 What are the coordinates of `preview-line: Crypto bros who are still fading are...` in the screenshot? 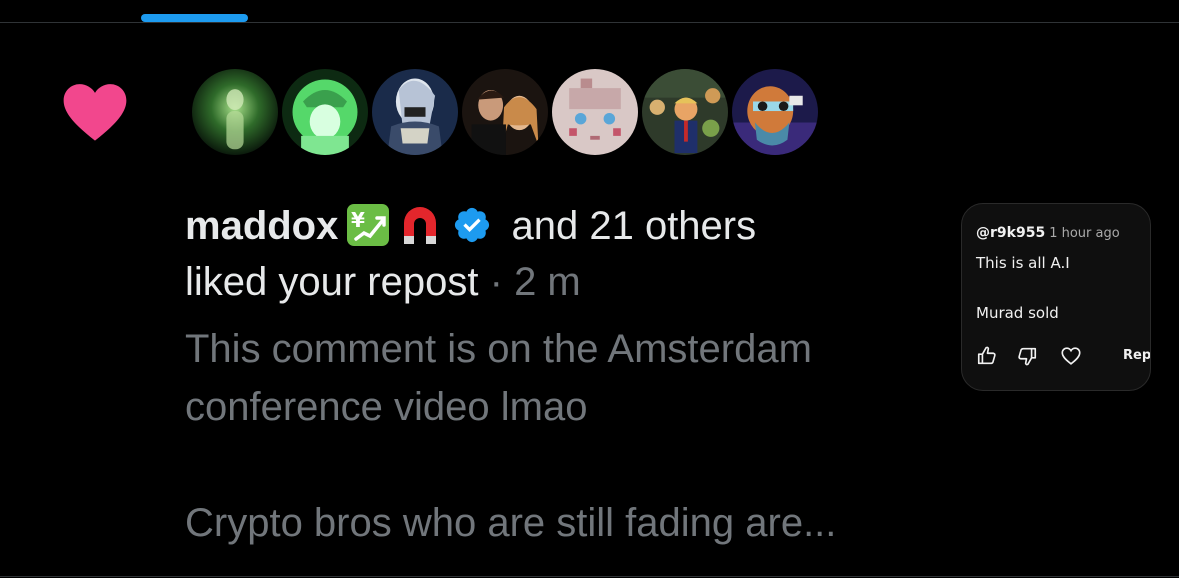 It's located at (511, 523).